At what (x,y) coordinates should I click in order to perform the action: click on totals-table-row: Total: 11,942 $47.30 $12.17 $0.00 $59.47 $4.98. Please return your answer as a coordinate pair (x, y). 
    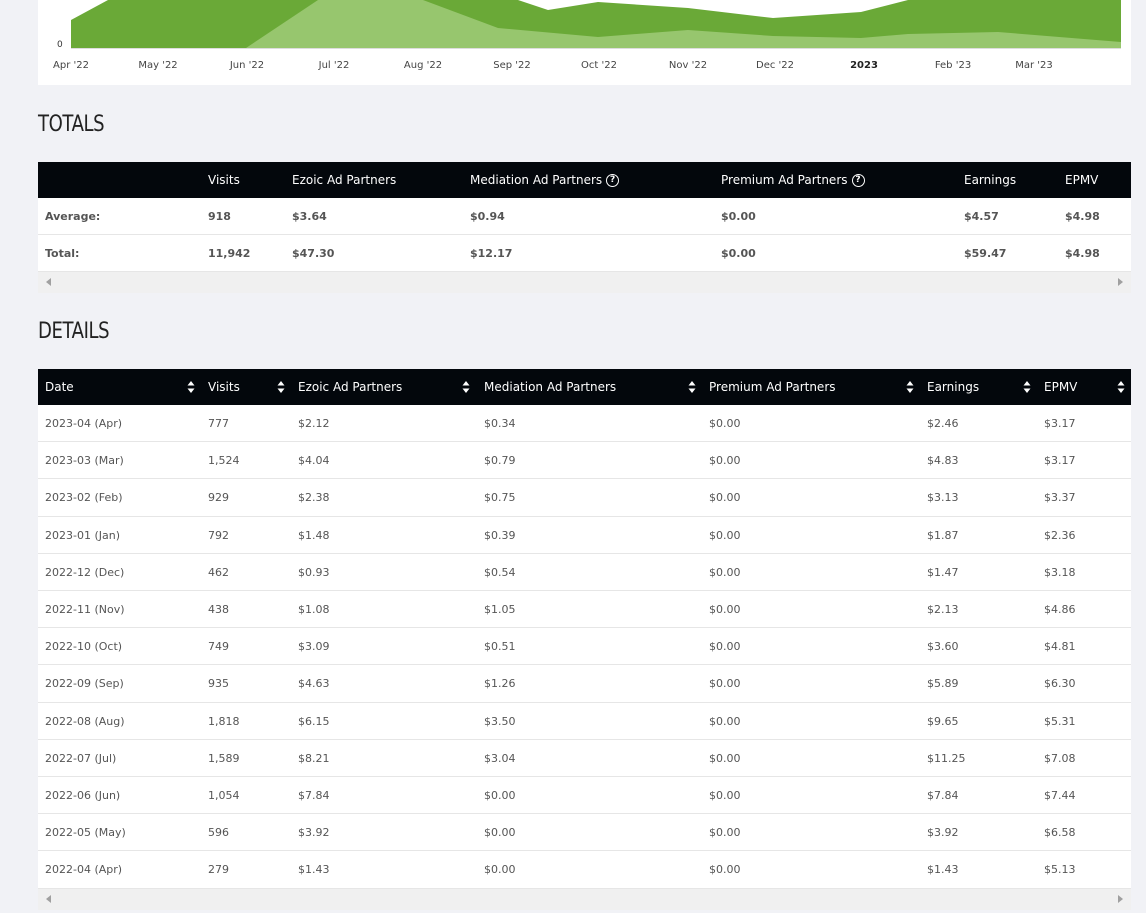
    Looking at the image, I should click on (584, 253).